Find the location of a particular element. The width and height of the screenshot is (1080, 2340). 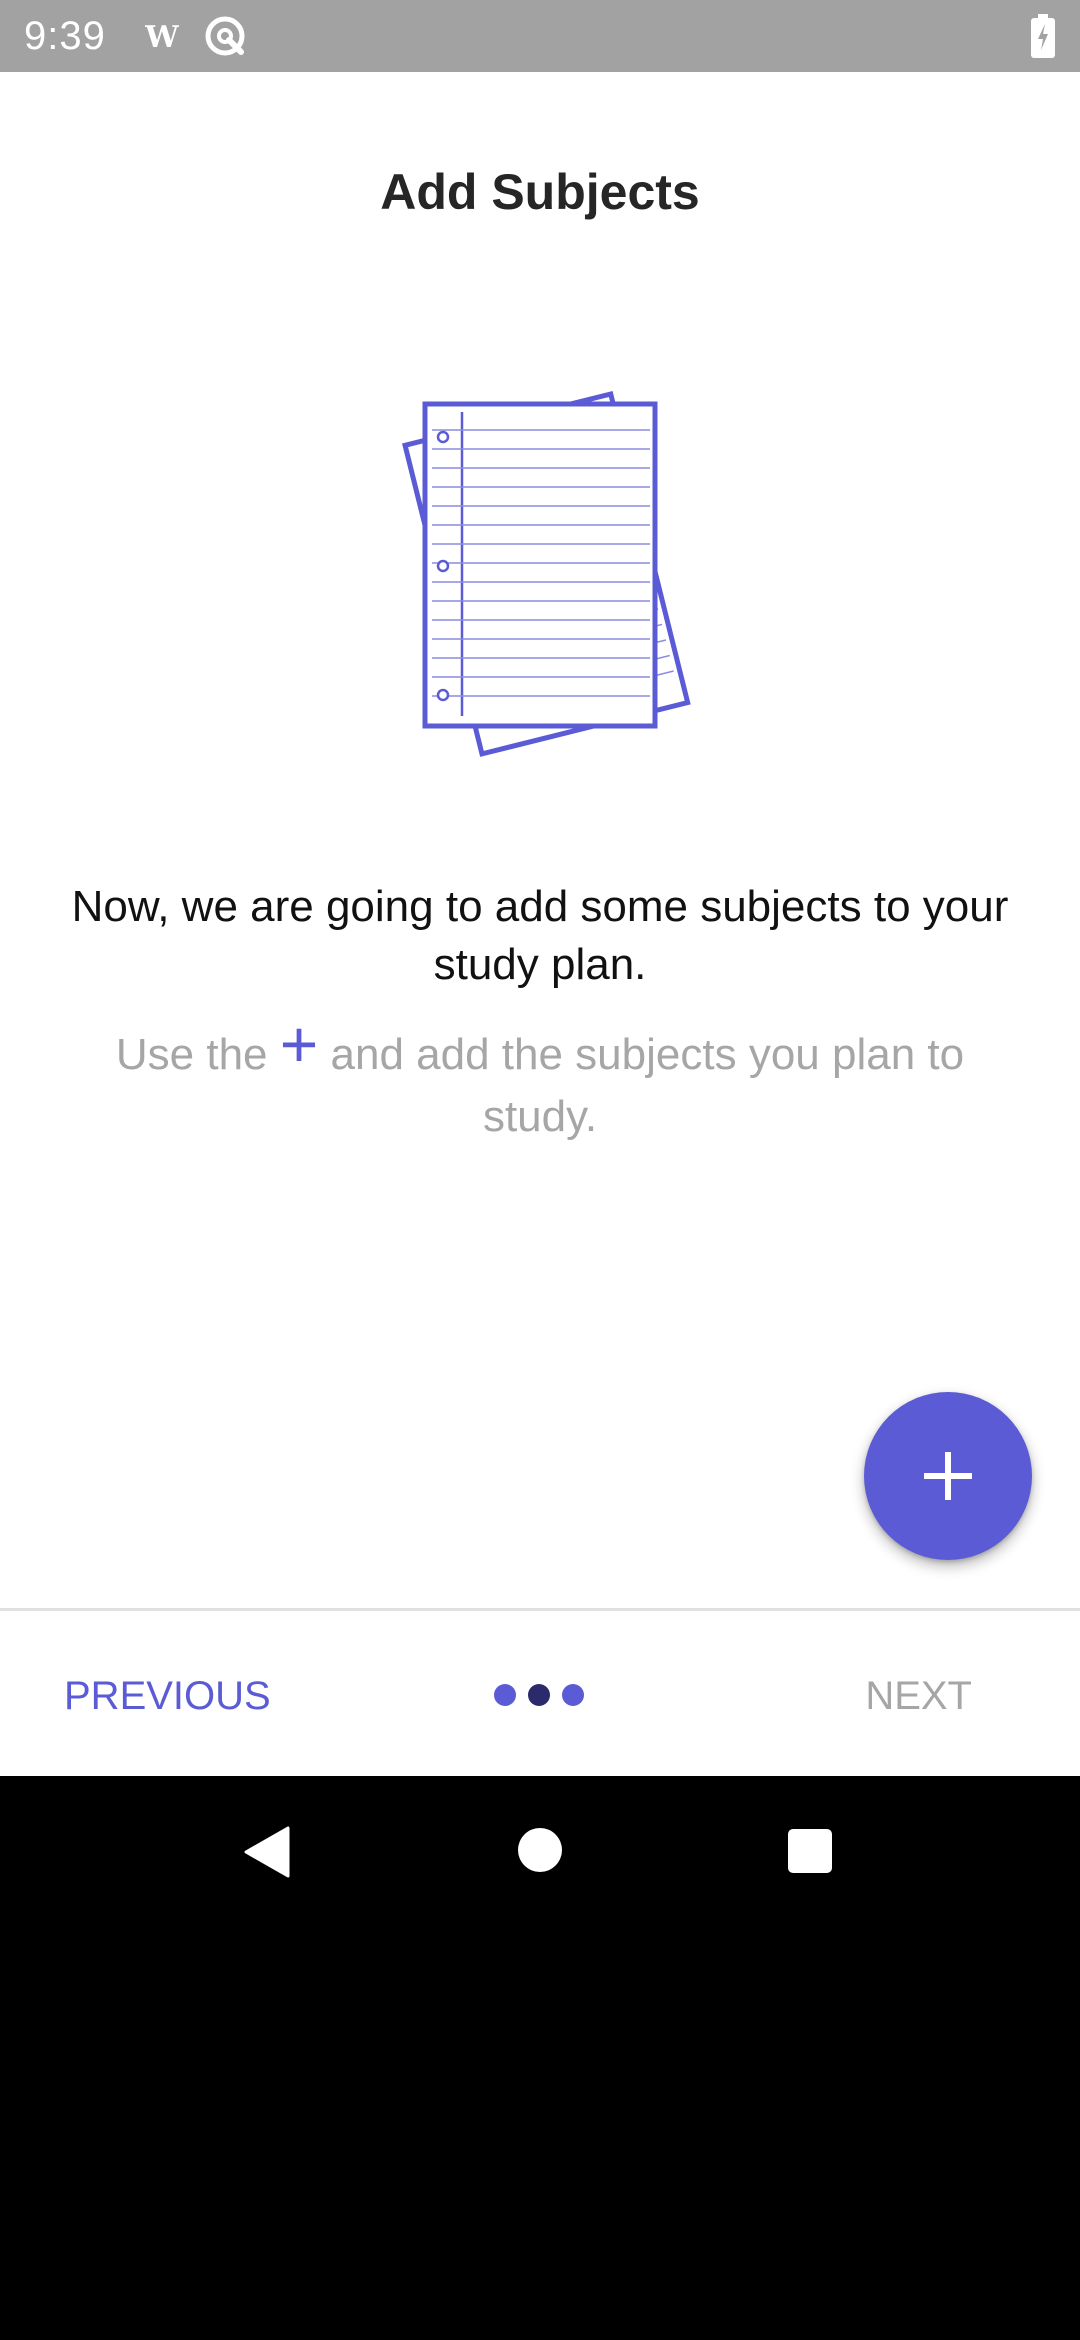

page-title: Add Subjects is located at coordinates (540, 192).